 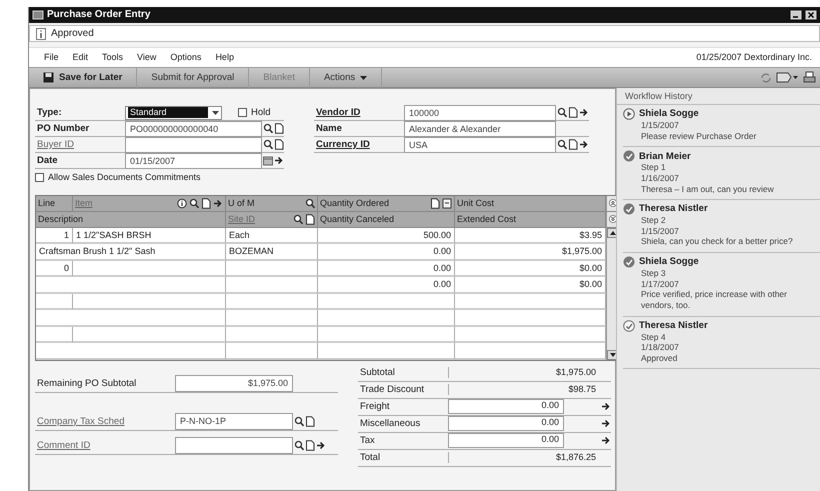 I want to click on entry-comment: Please review Purchase Order, so click(x=699, y=136).